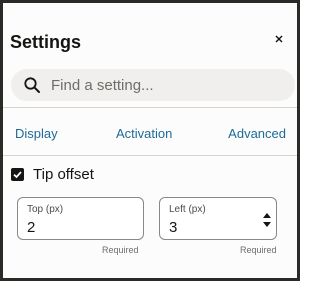  I want to click on checkmark-icon, so click(17, 175).